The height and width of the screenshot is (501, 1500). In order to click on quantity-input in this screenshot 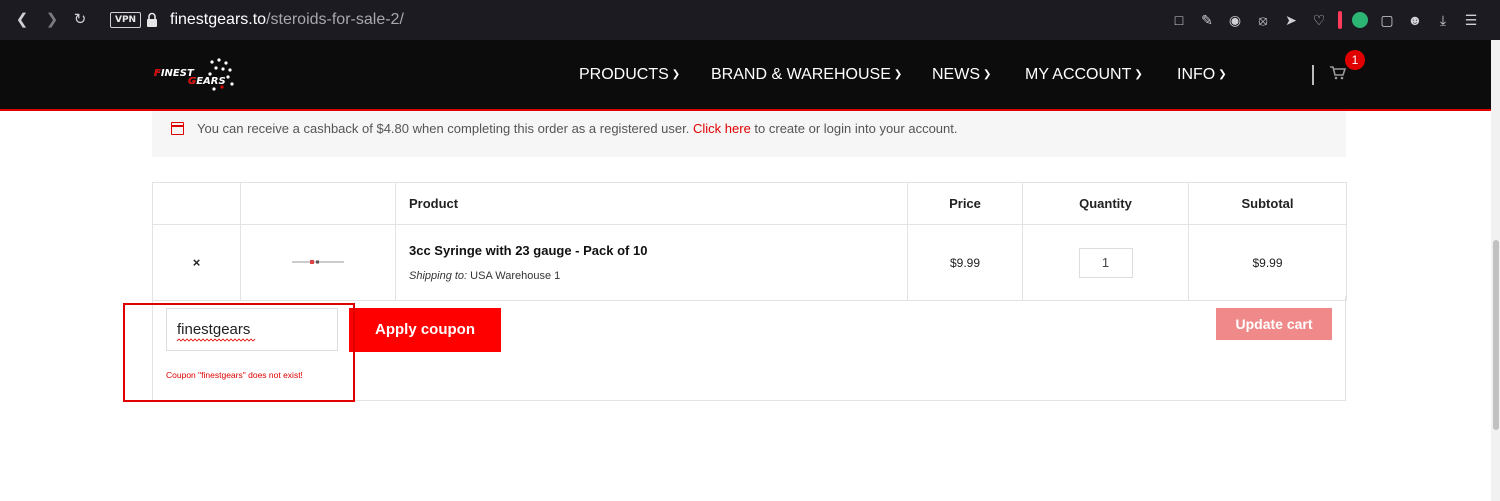, I will do `click(1105, 262)`.